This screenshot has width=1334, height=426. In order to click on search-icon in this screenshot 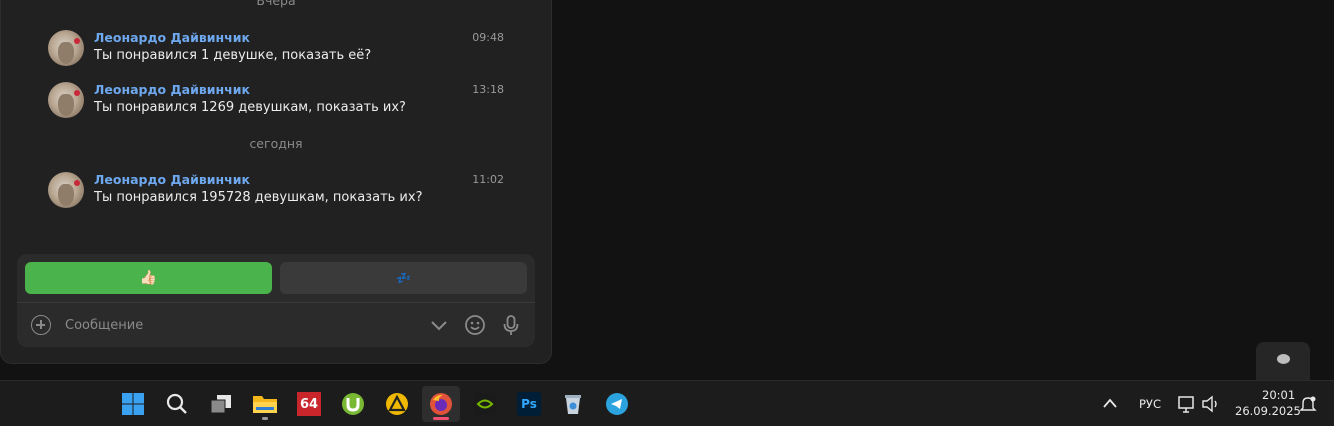, I will do `click(176, 403)`.